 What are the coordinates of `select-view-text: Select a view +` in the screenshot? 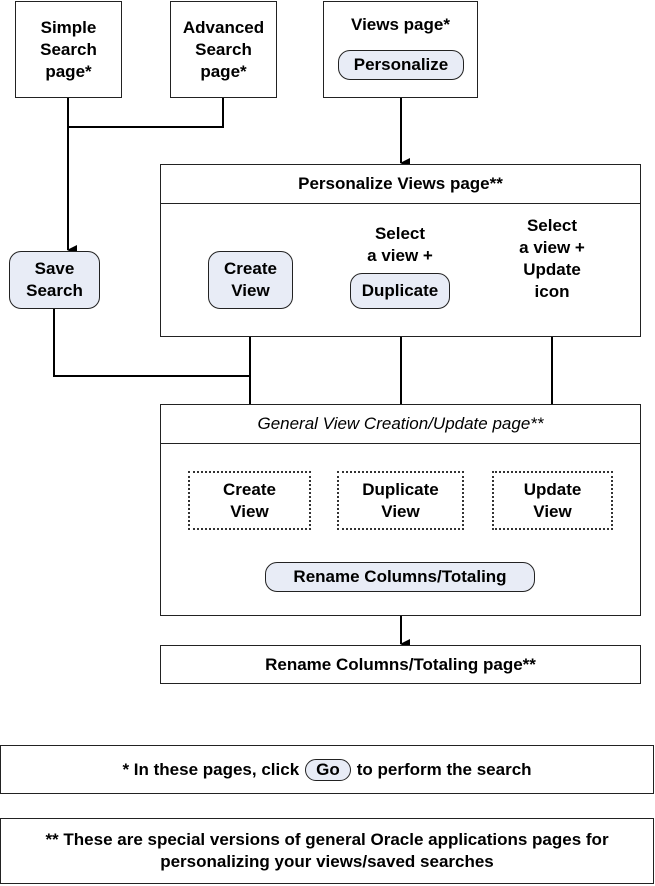 It's located at (400, 244).